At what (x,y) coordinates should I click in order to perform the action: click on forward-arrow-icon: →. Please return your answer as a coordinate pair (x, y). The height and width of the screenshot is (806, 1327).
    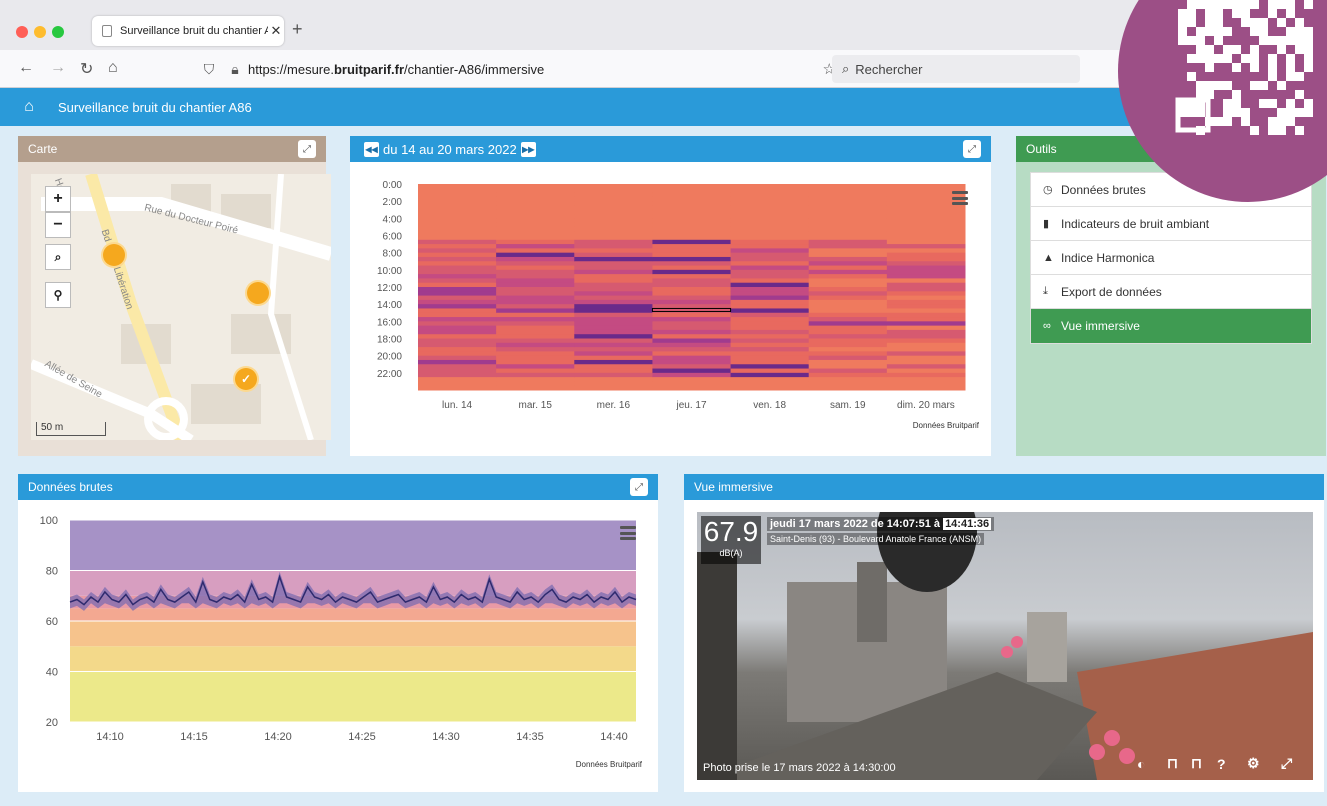
    Looking at the image, I should click on (58, 68).